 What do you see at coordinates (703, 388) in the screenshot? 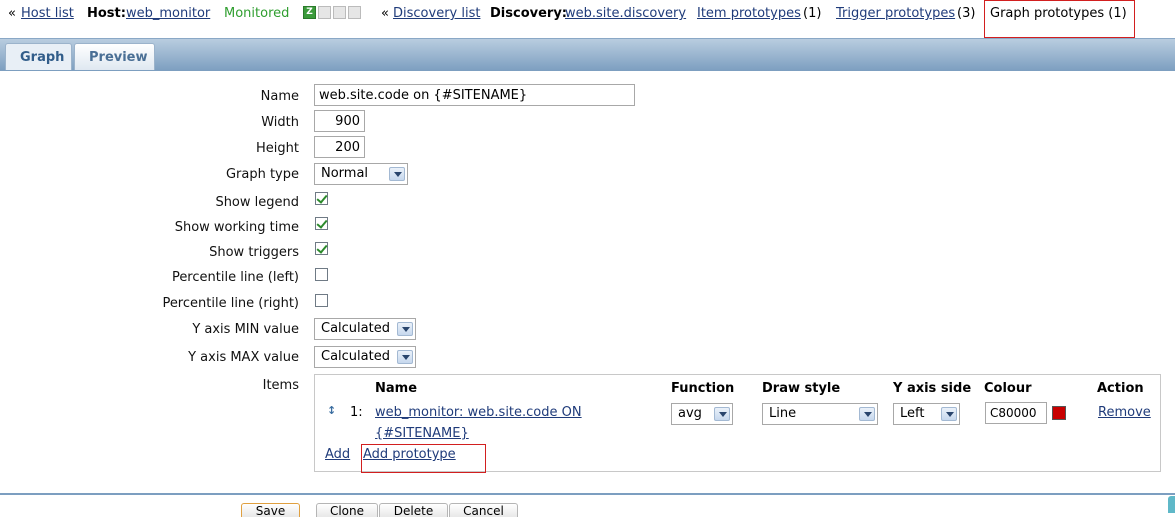
I see `column-header-function: Function` at bounding box center [703, 388].